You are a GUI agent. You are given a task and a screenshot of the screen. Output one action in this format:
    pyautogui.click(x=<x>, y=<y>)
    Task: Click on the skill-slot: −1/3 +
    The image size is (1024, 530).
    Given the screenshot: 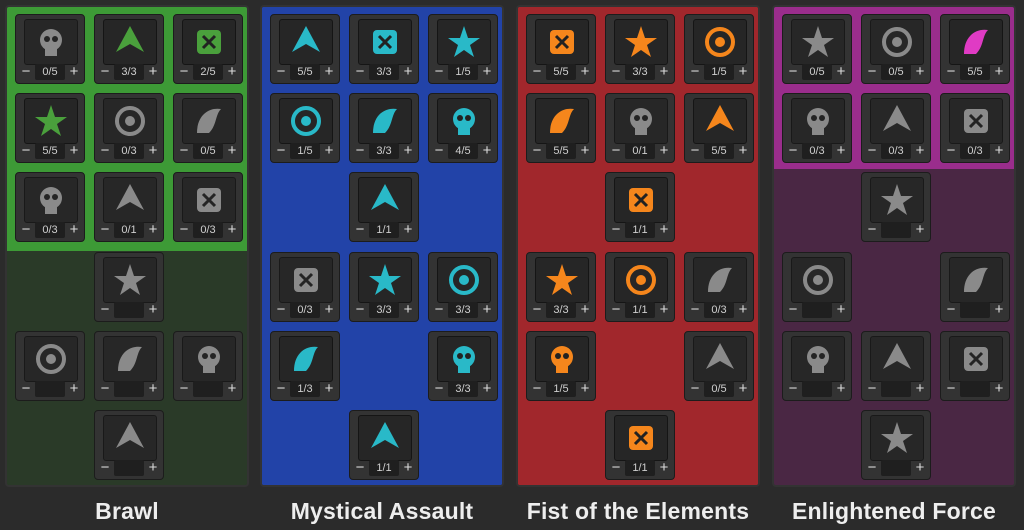 What is the action you would take?
    pyautogui.click(x=305, y=366)
    